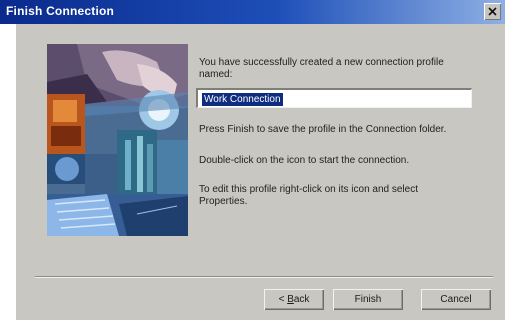  Describe the element at coordinates (60, 11) in the screenshot. I see `window-title: Finish Connection` at that location.